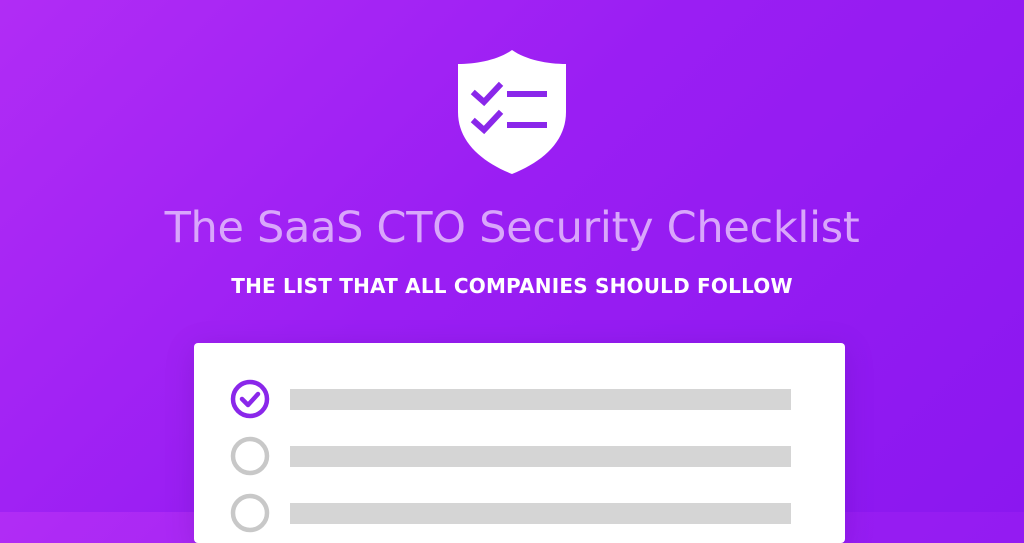 This screenshot has width=1024, height=543. Describe the element at coordinates (250, 399) in the screenshot. I see `check-circle-icon` at that location.